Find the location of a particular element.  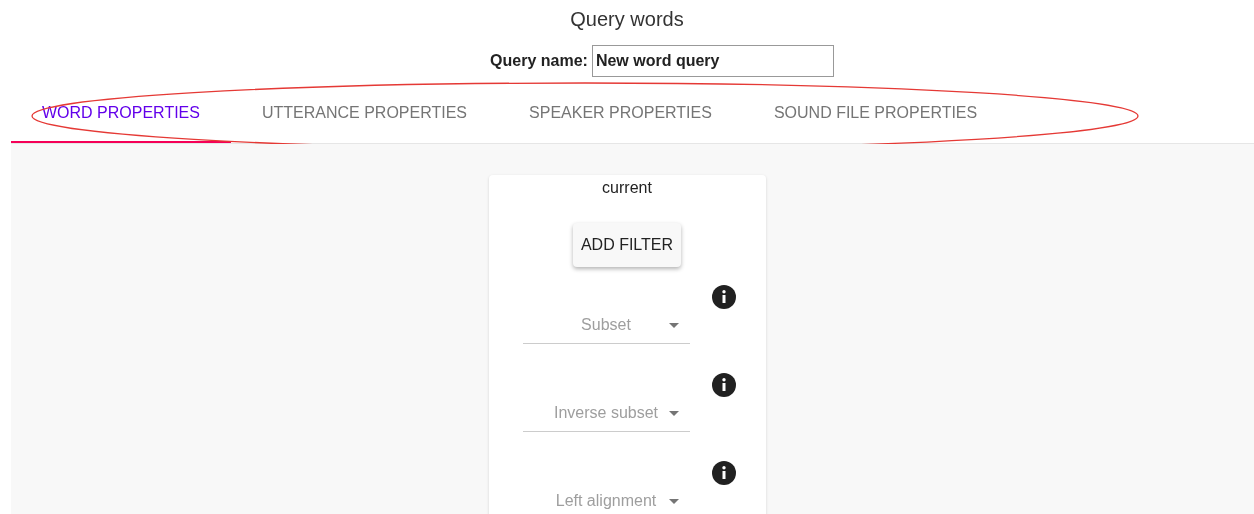

query-name-label: Query name: is located at coordinates (539, 61).